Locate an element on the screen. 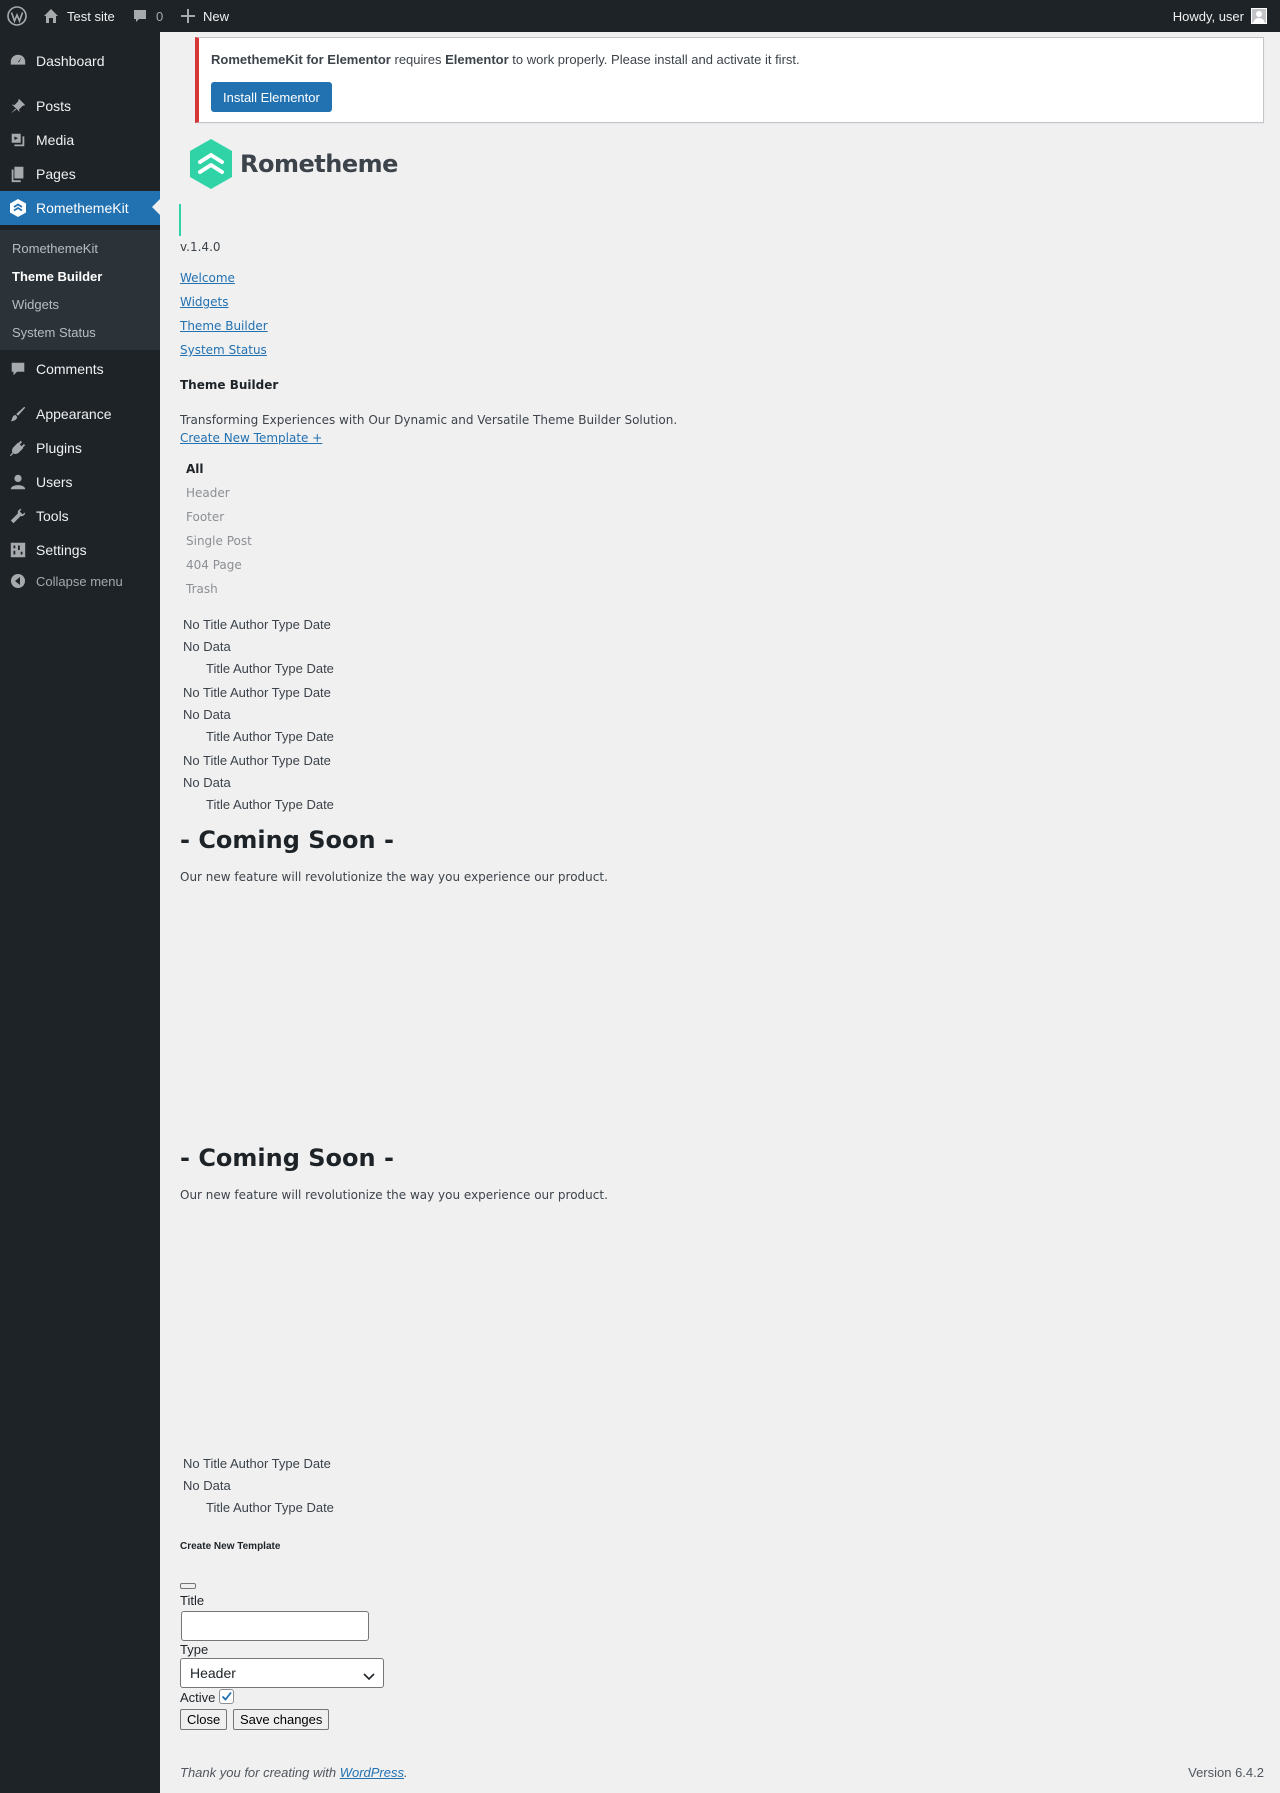  save-changes-button: Save changes is located at coordinates (281, 1719).